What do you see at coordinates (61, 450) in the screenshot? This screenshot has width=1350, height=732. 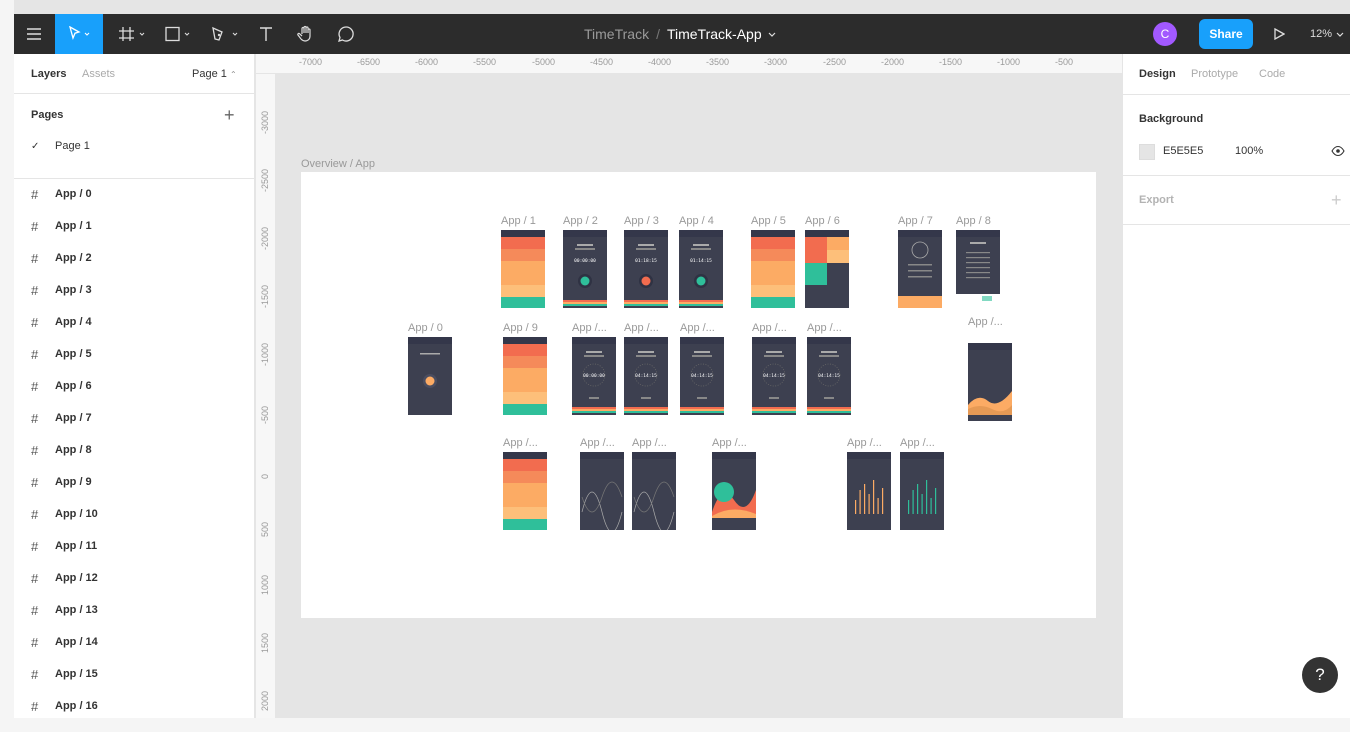 I see `layer-item: # App / 8` at bounding box center [61, 450].